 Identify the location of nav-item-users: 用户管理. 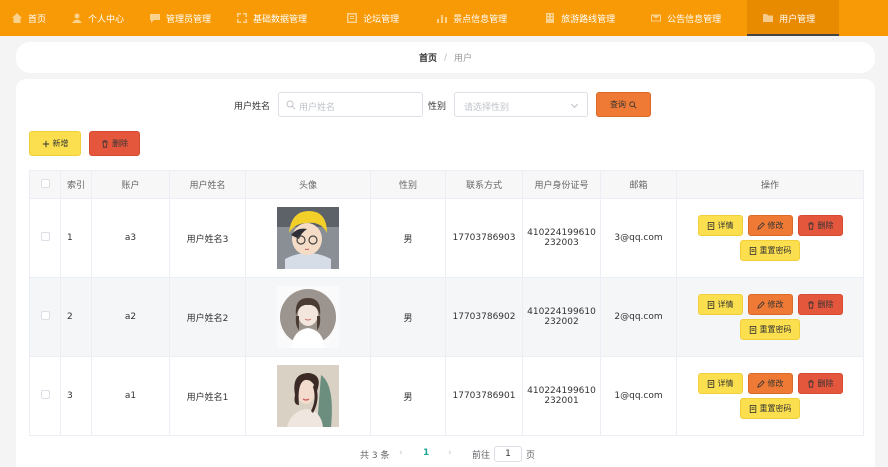
(793, 18).